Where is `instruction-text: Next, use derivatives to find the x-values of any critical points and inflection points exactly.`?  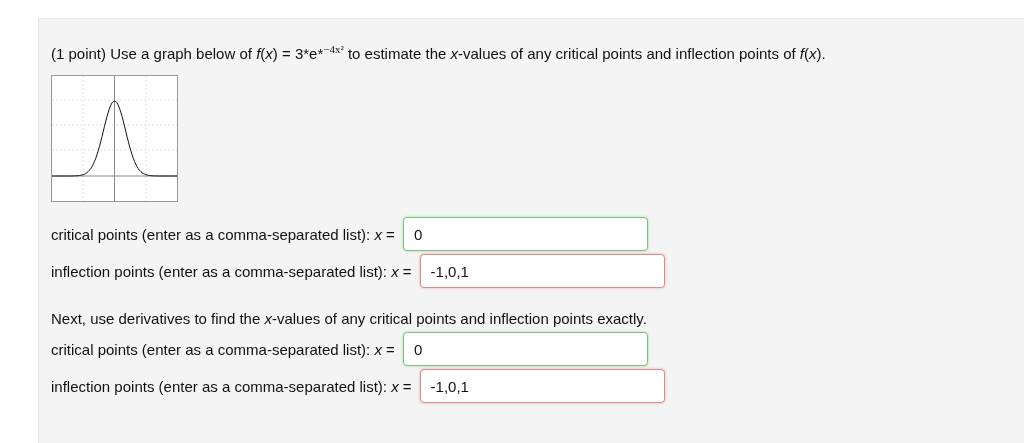
instruction-text: Next, use derivatives to find the x-values of any critical points and inflection points exactly. is located at coordinates (349, 319).